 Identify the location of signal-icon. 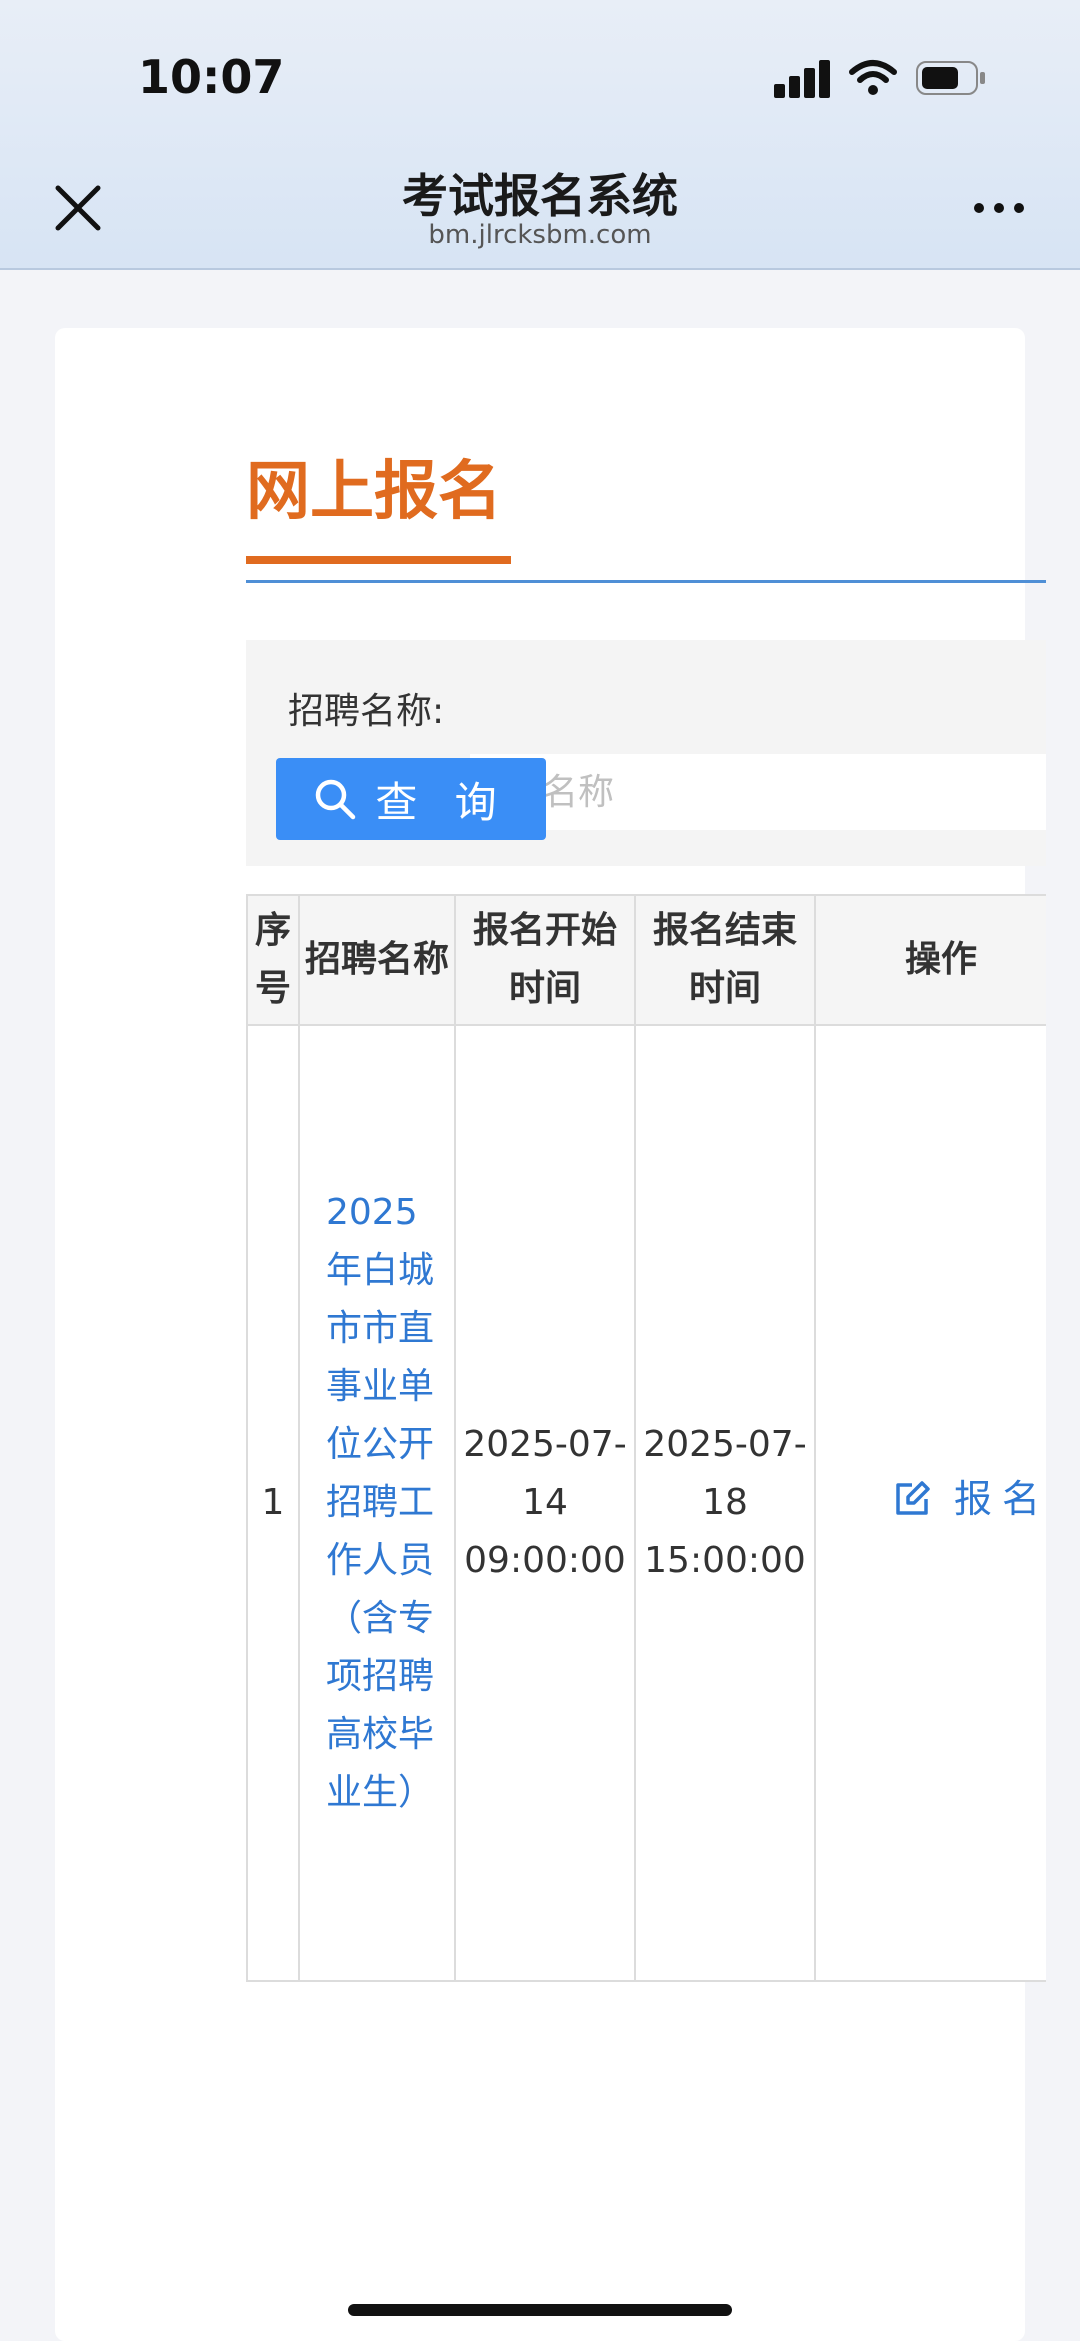
(804, 78).